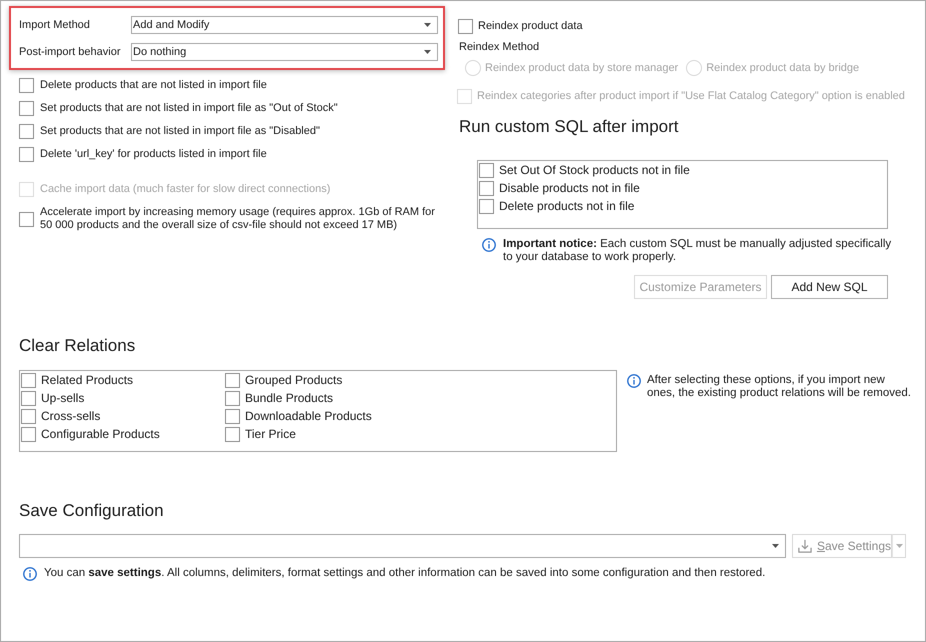  I want to click on checkbox-label: Cache import data (much faster for slow direct connections), so click(185, 189).